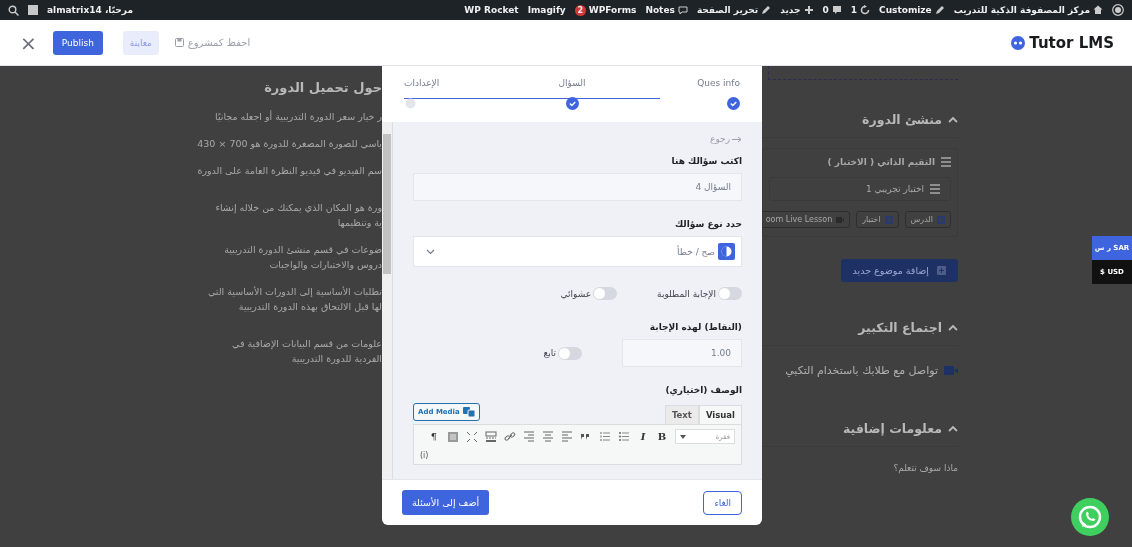 Image resolution: width=1132 pixels, height=547 pixels. I want to click on menu-item: 2 WPForms, so click(605, 10).